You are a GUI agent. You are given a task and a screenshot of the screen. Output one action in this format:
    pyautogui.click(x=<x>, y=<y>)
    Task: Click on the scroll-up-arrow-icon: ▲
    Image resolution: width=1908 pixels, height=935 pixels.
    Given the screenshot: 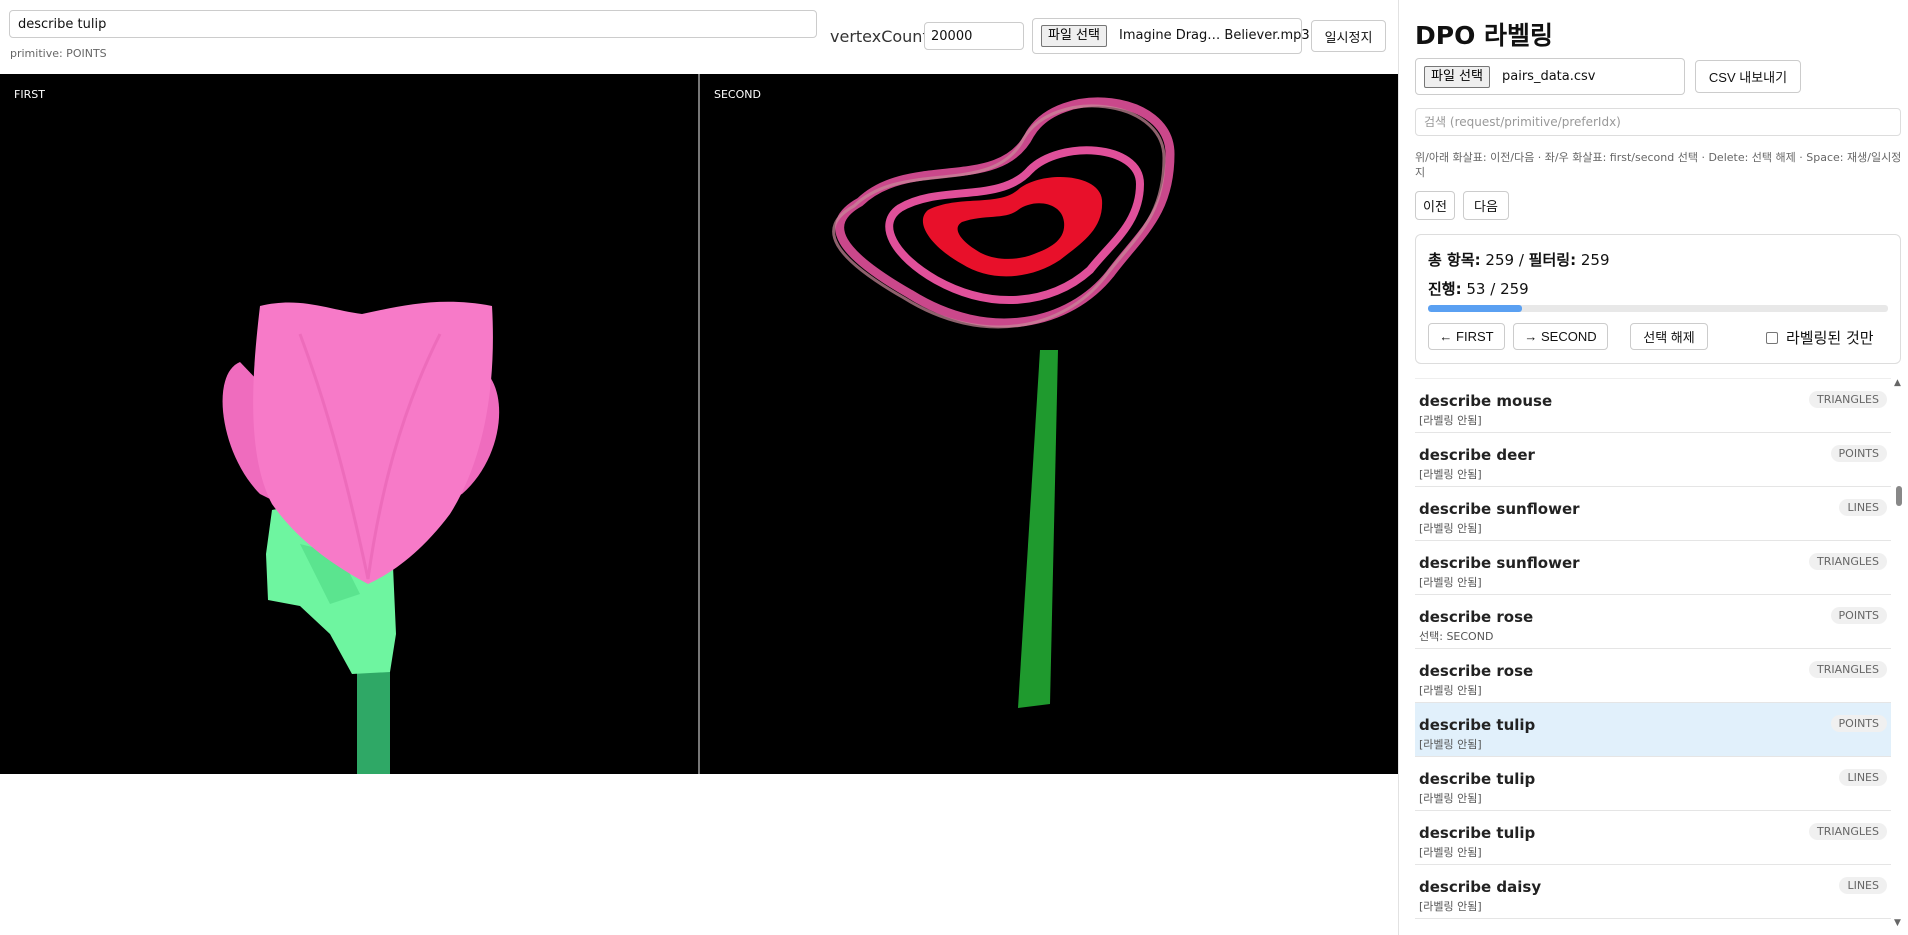 What is the action you would take?
    pyautogui.click(x=1897, y=383)
    